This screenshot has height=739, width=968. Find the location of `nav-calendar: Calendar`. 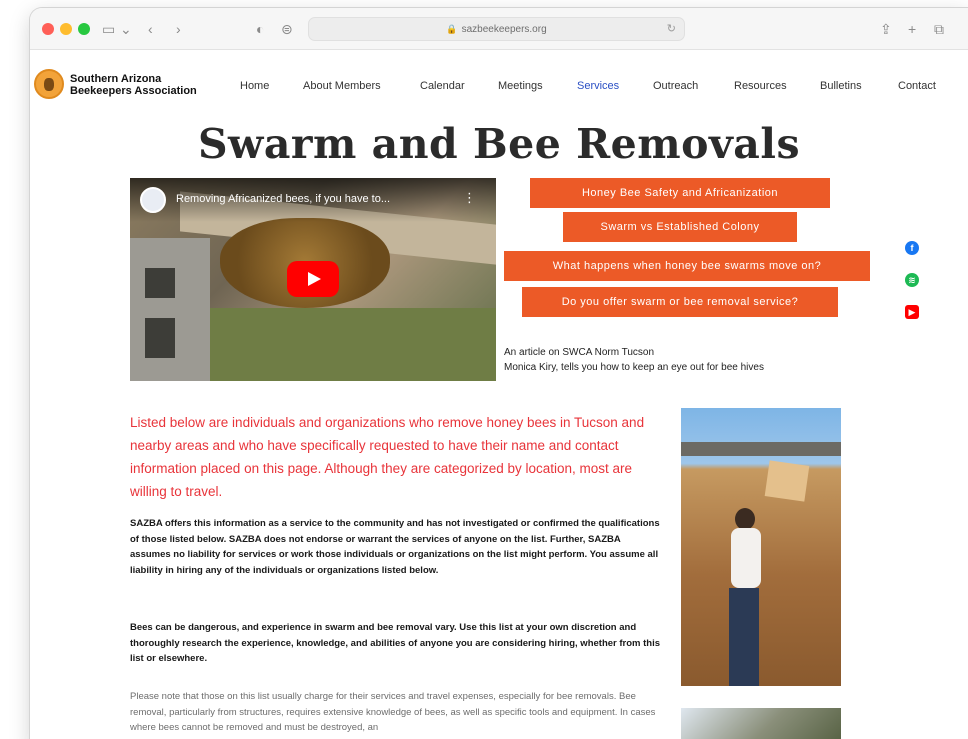

nav-calendar: Calendar is located at coordinates (442, 86).